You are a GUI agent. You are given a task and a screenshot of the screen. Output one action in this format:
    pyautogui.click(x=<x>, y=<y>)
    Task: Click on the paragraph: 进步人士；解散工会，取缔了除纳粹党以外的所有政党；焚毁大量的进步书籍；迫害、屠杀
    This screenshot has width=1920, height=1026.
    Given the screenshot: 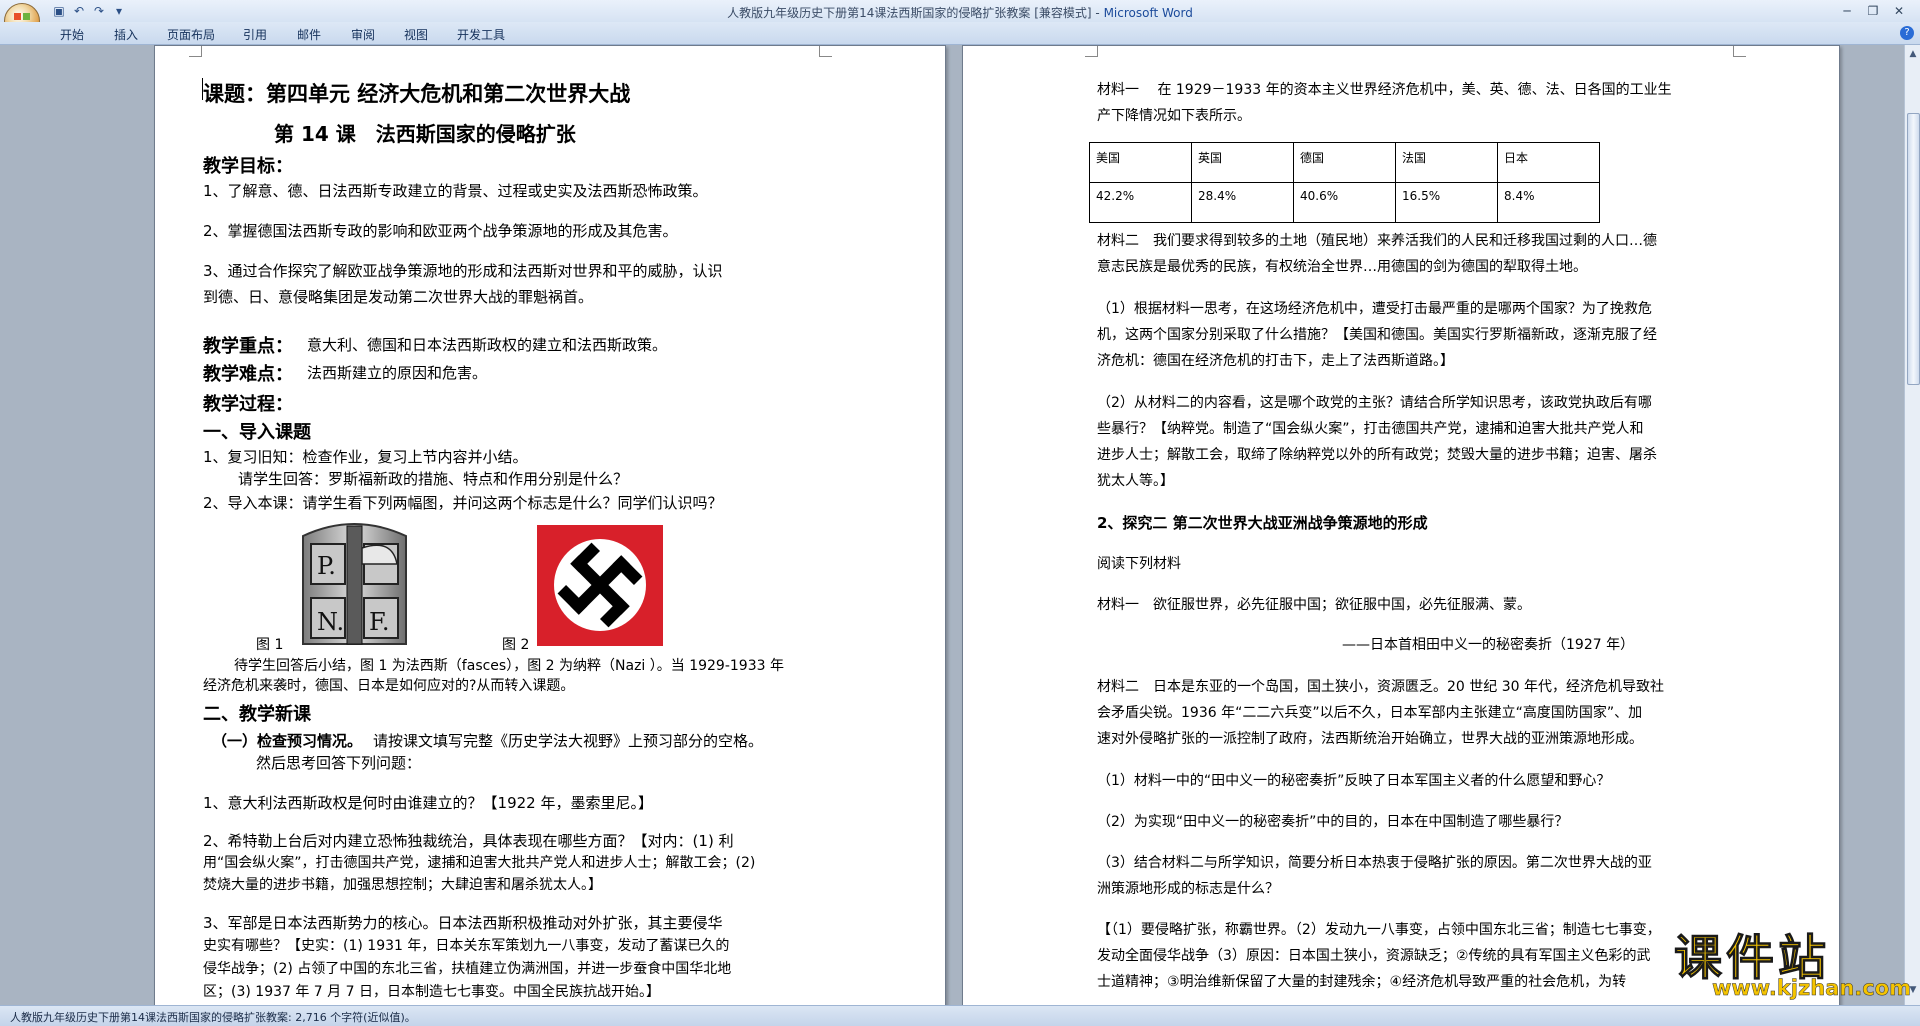 What is the action you would take?
    pyautogui.click(x=1377, y=455)
    